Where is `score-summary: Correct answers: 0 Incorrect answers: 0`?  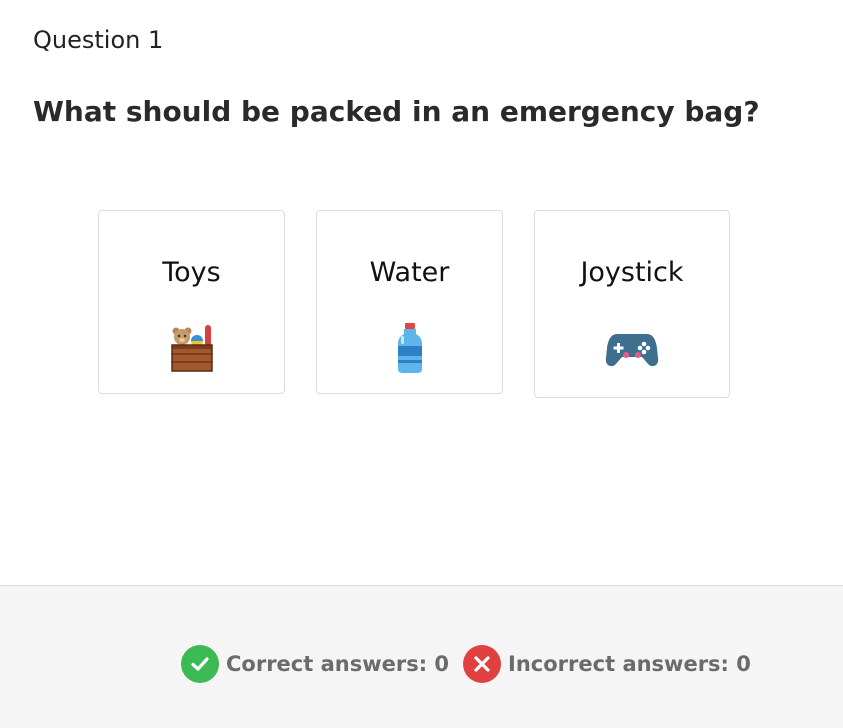 score-summary: Correct answers: 0 Incorrect answers: 0 is located at coordinates (466, 664).